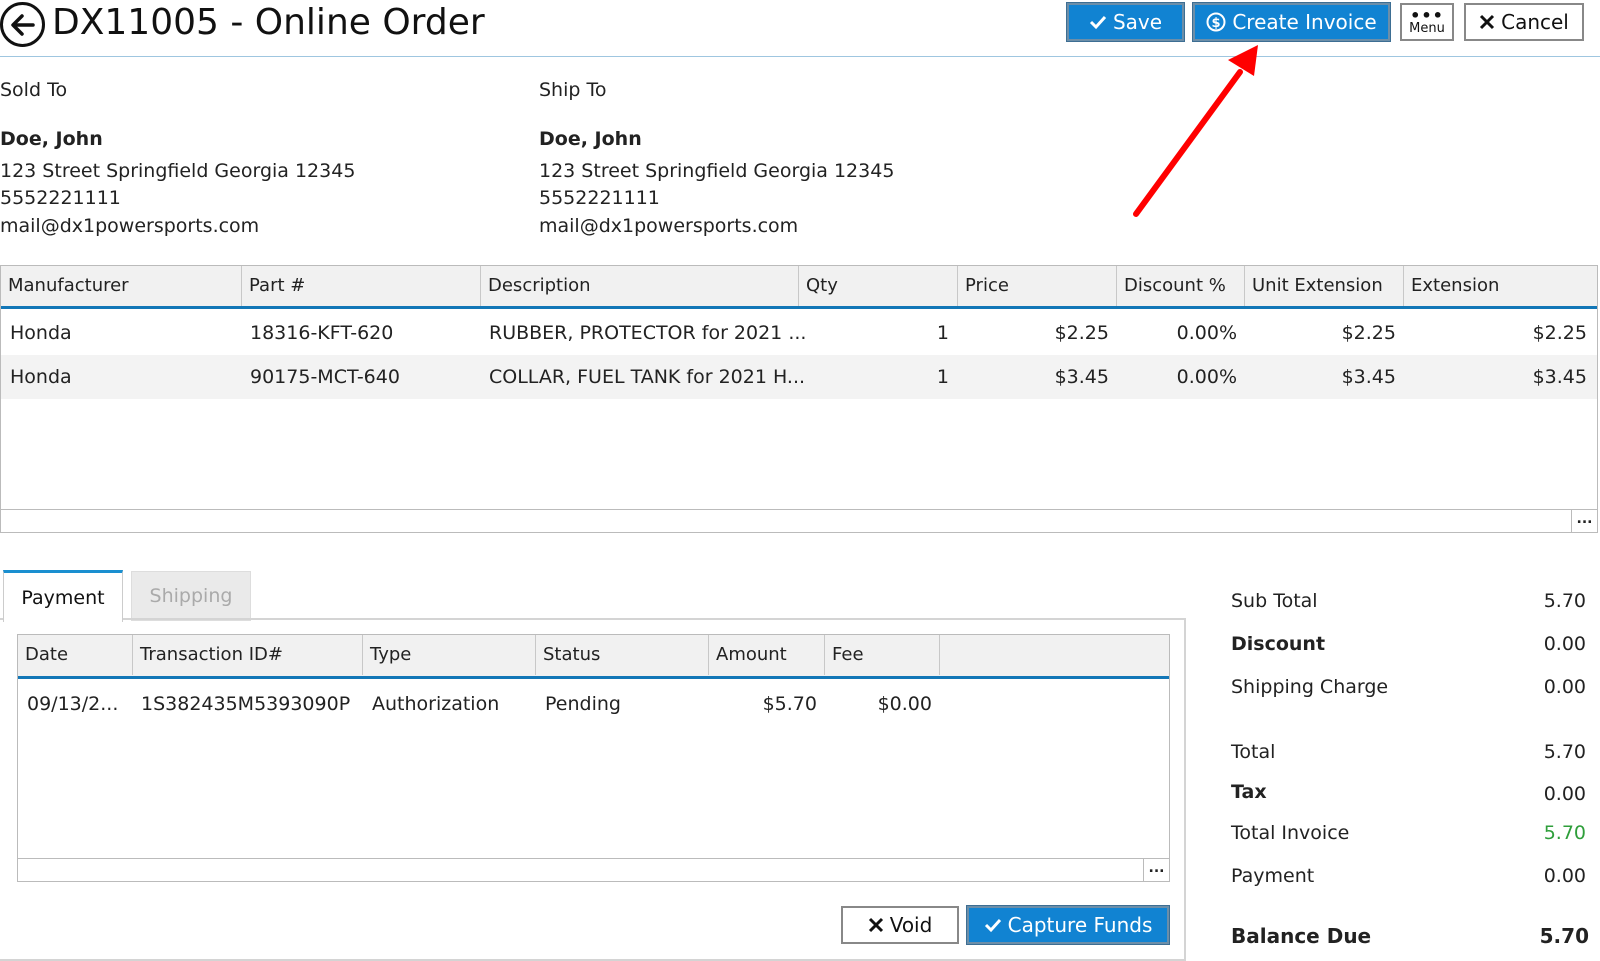 The image size is (1600, 961). What do you see at coordinates (767, 655) in the screenshot?
I see `column-header: Amount` at bounding box center [767, 655].